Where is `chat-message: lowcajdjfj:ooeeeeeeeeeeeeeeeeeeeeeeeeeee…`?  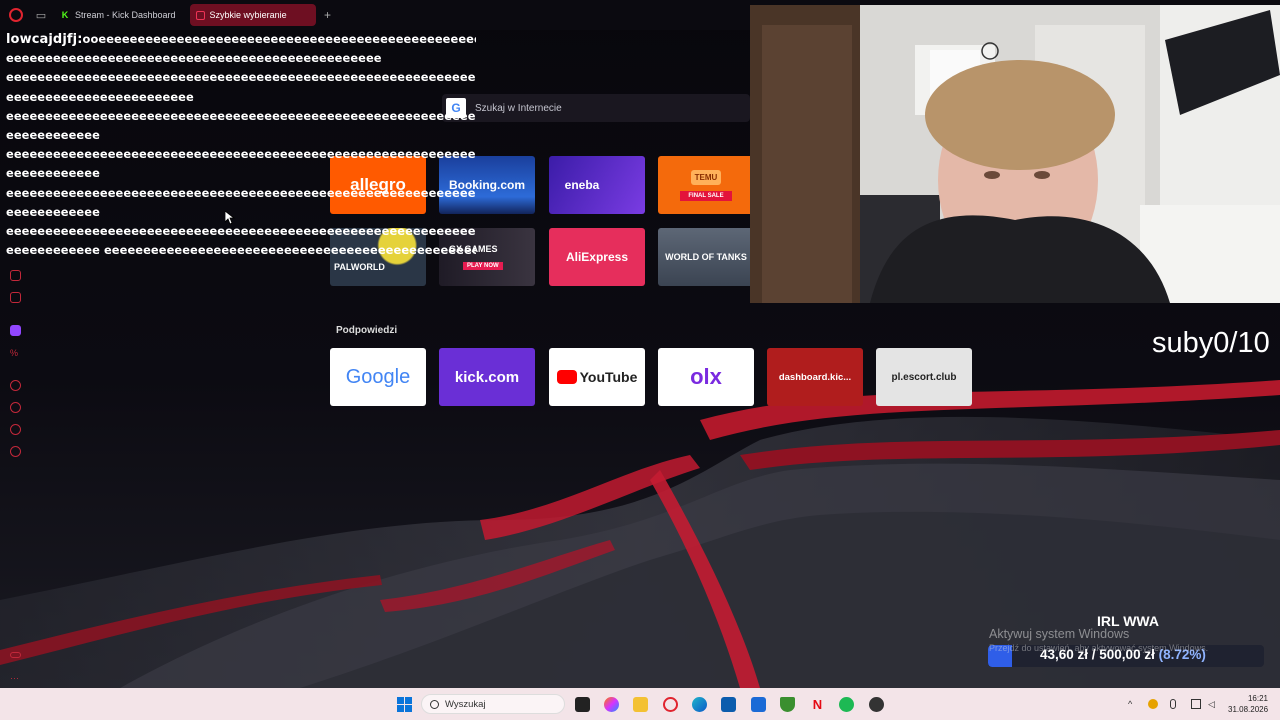
chat-message: lowcajdjfj:ooeeeeeeeeeeeeeeeeeeeeeeeeeee… is located at coordinates (241, 39).